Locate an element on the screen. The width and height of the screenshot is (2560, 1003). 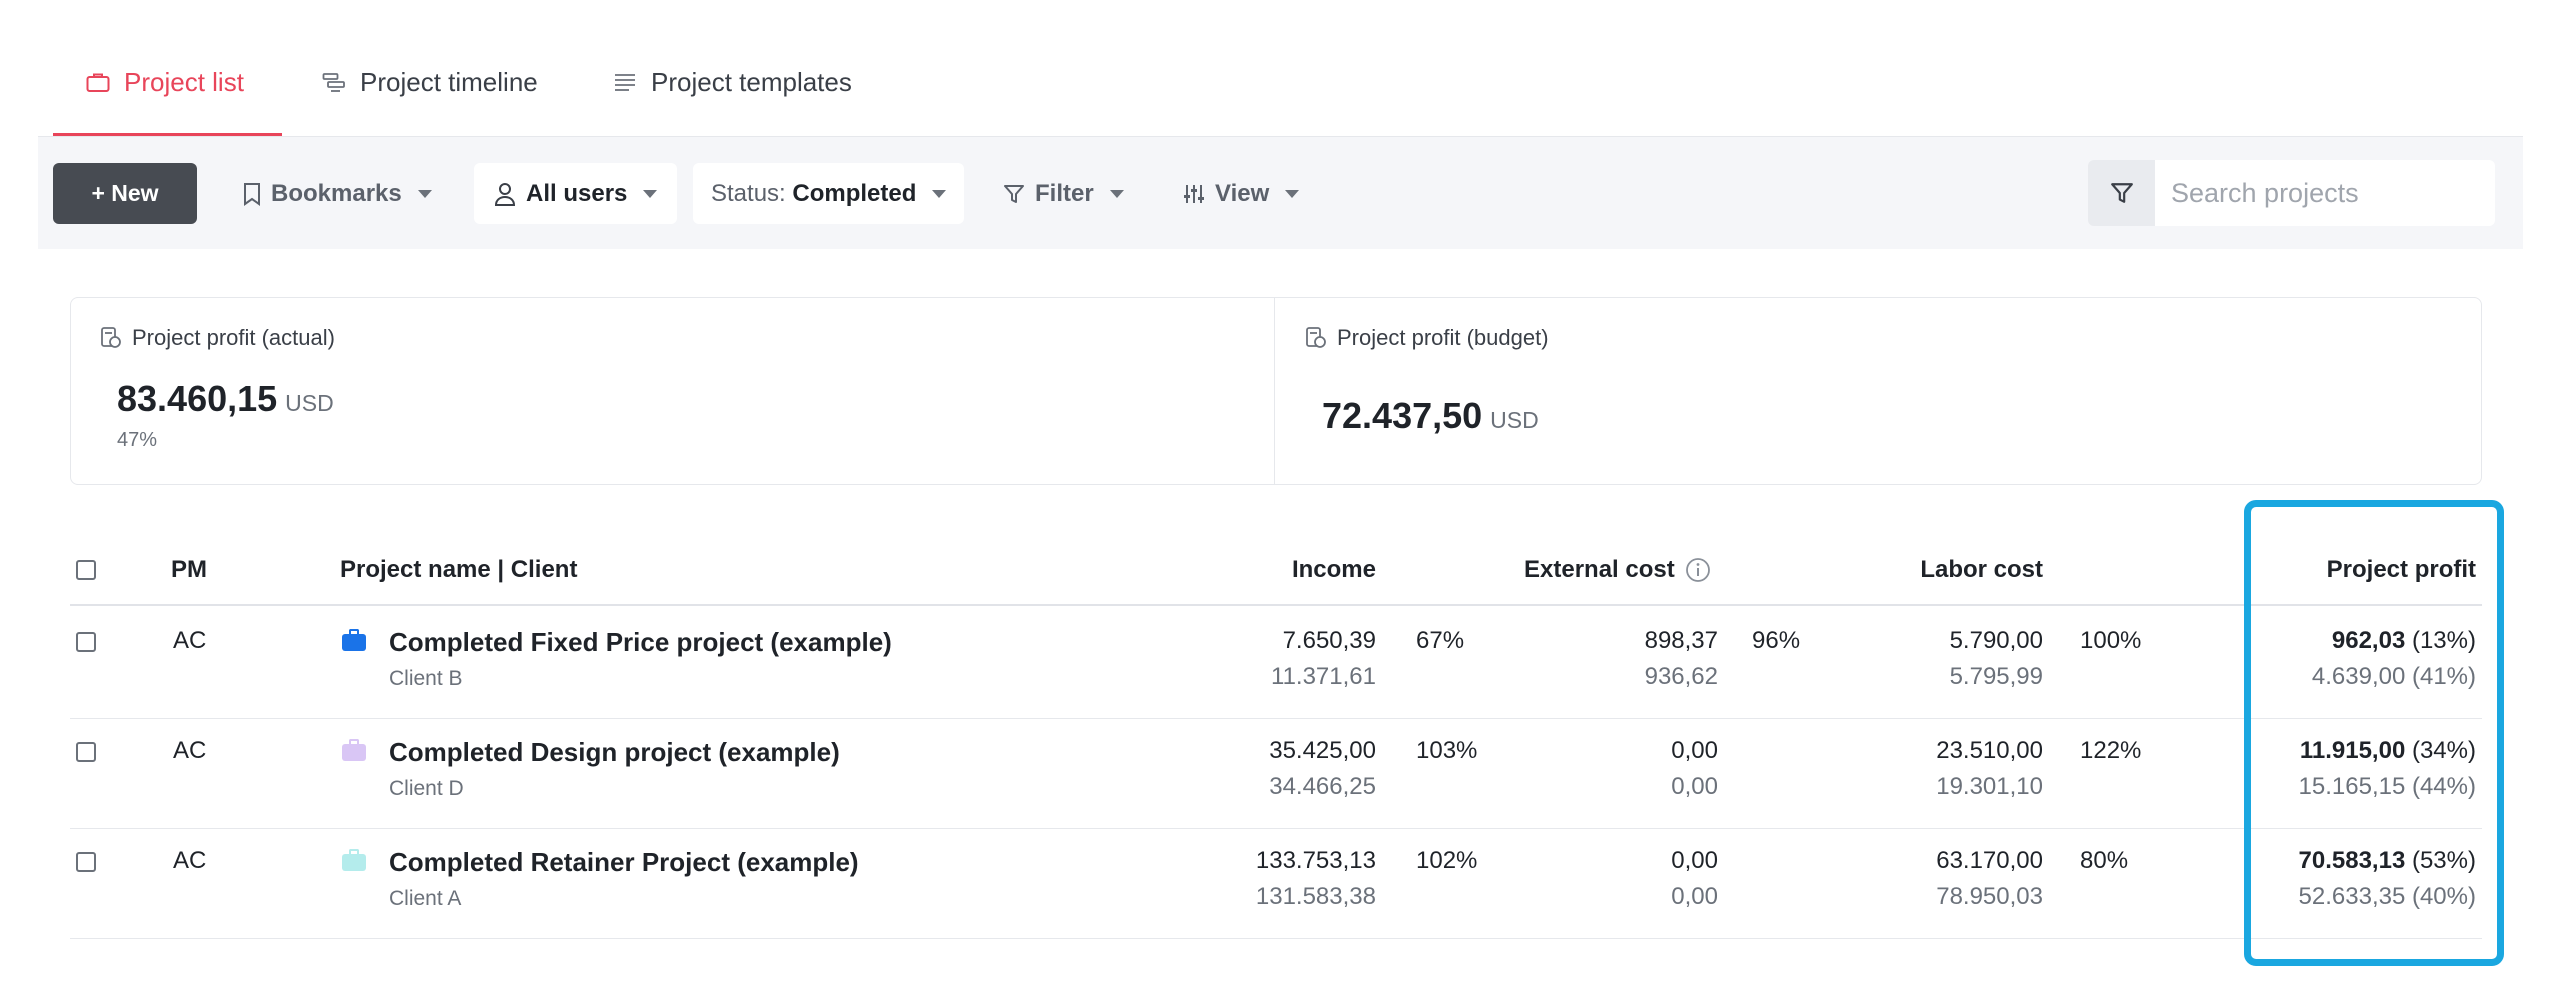
bookmarks-dropdown: Bookmarks is located at coordinates (337, 193).